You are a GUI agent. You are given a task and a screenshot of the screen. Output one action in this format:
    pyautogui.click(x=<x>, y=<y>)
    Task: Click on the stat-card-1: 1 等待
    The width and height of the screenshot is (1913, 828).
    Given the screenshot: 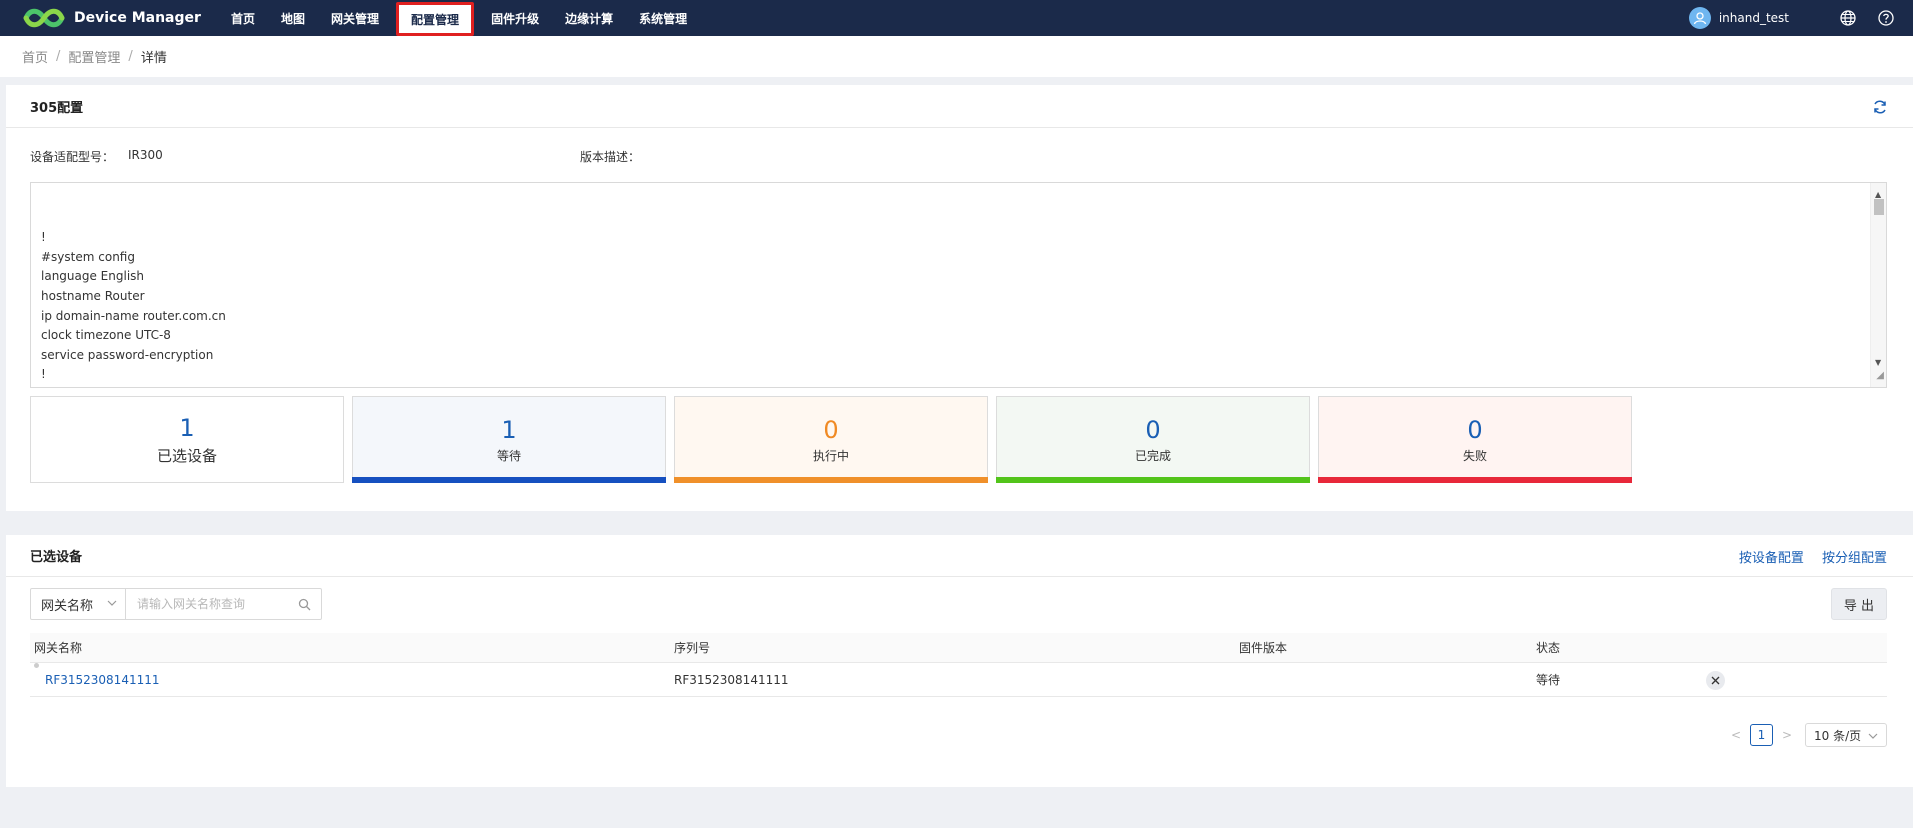 What is the action you would take?
    pyautogui.click(x=509, y=439)
    